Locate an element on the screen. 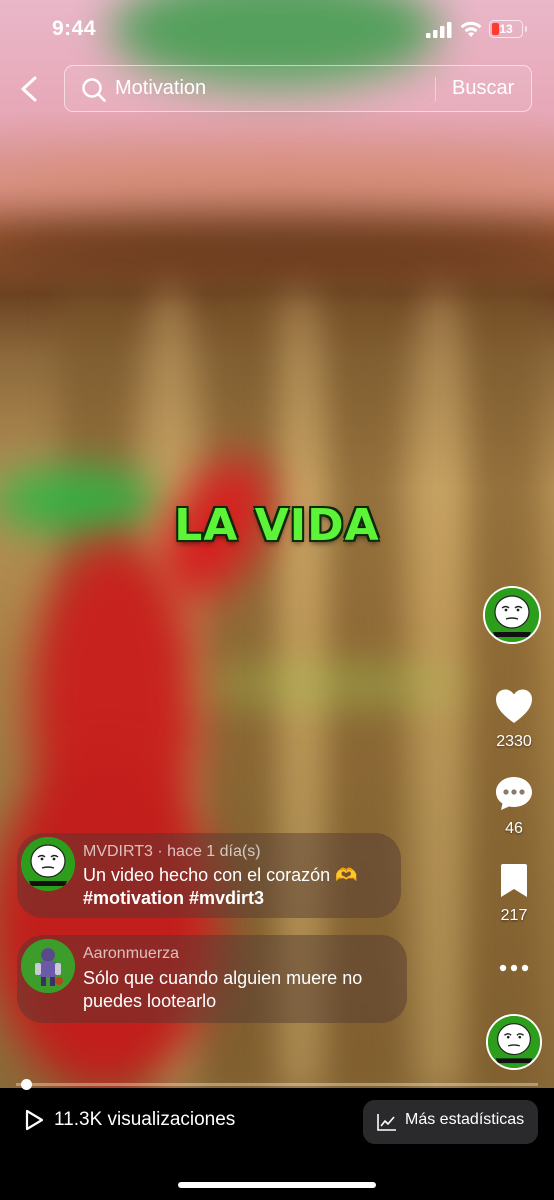  cellular-signal-icon is located at coordinates (439, 30).